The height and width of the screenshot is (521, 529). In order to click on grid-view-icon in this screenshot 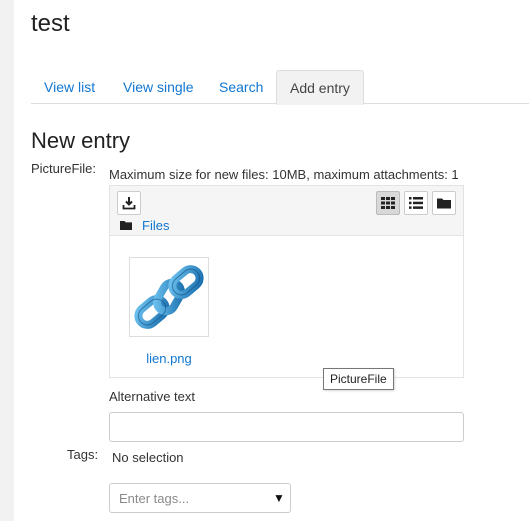, I will do `click(388, 203)`.